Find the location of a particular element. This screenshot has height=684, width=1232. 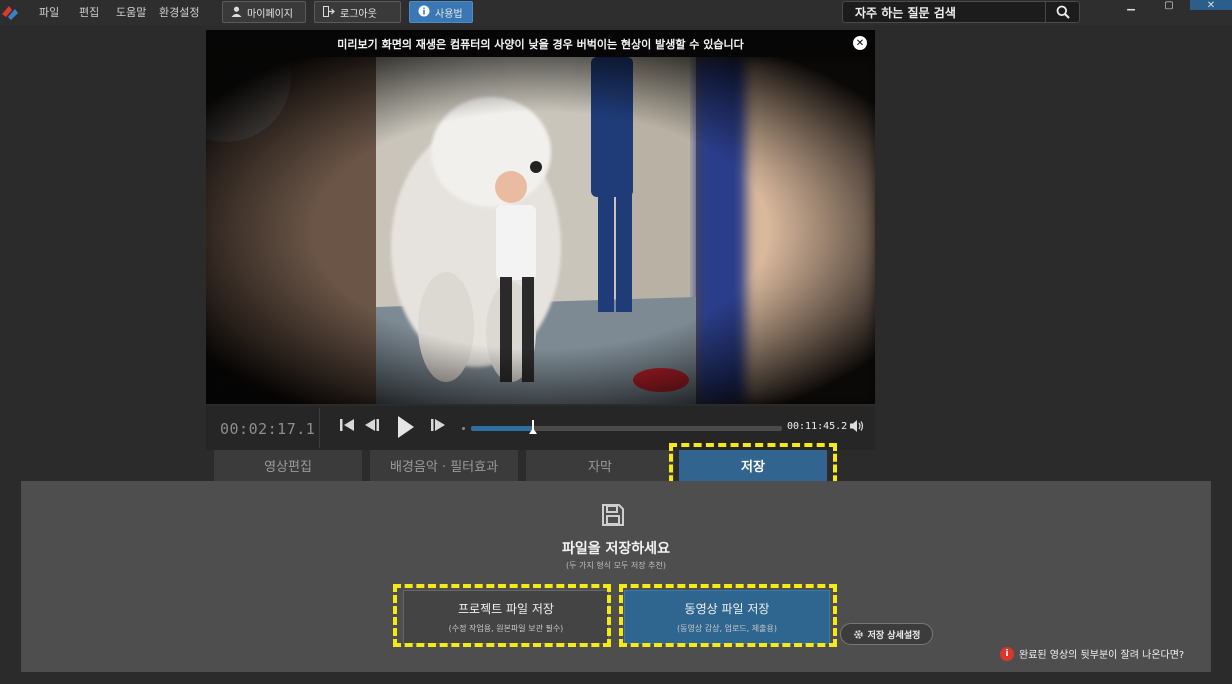

volume-icon is located at coordinates (857, 426).